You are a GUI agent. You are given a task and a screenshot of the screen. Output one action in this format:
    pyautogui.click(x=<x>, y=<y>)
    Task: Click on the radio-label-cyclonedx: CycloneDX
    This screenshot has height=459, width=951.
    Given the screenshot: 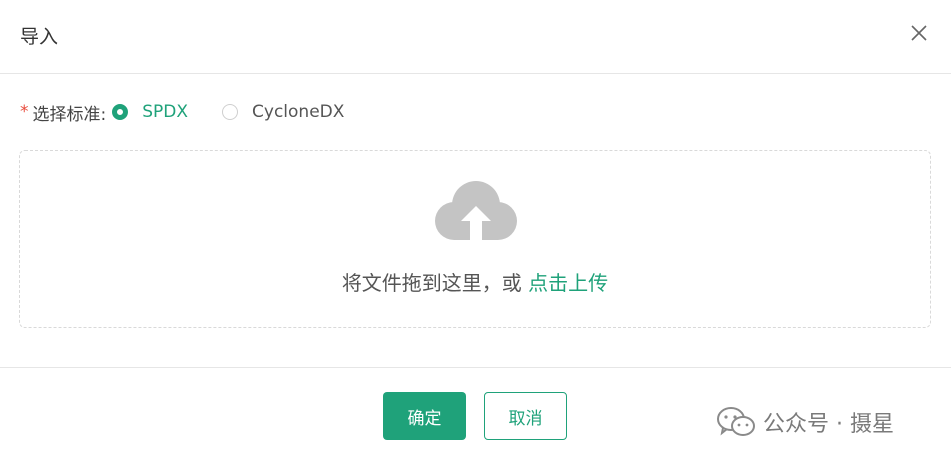 What is the action you would take?
    pyautogui.click(x=298, y=112)
    